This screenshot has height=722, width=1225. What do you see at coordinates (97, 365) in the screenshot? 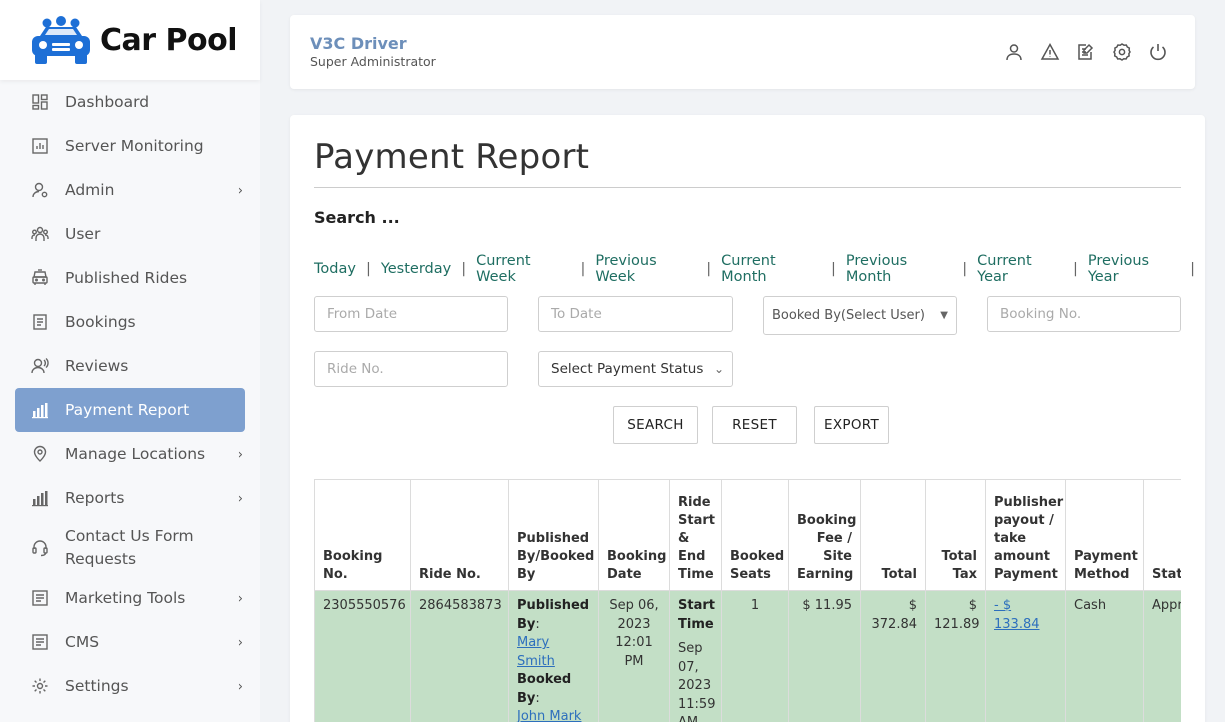
I see `sidebar-item-label: Reviews` at bounding box center [97, 365].